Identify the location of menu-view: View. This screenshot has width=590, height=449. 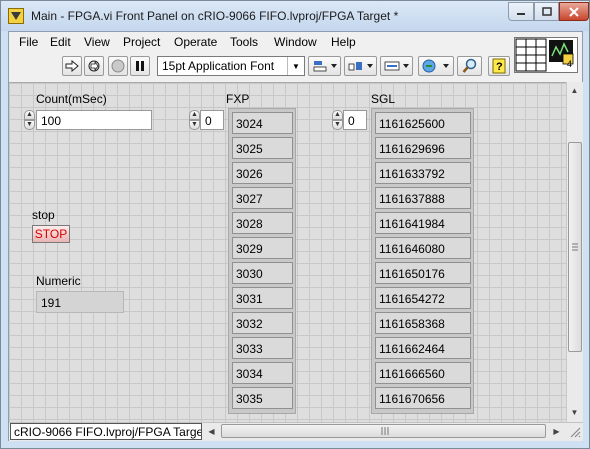
(97, 42).